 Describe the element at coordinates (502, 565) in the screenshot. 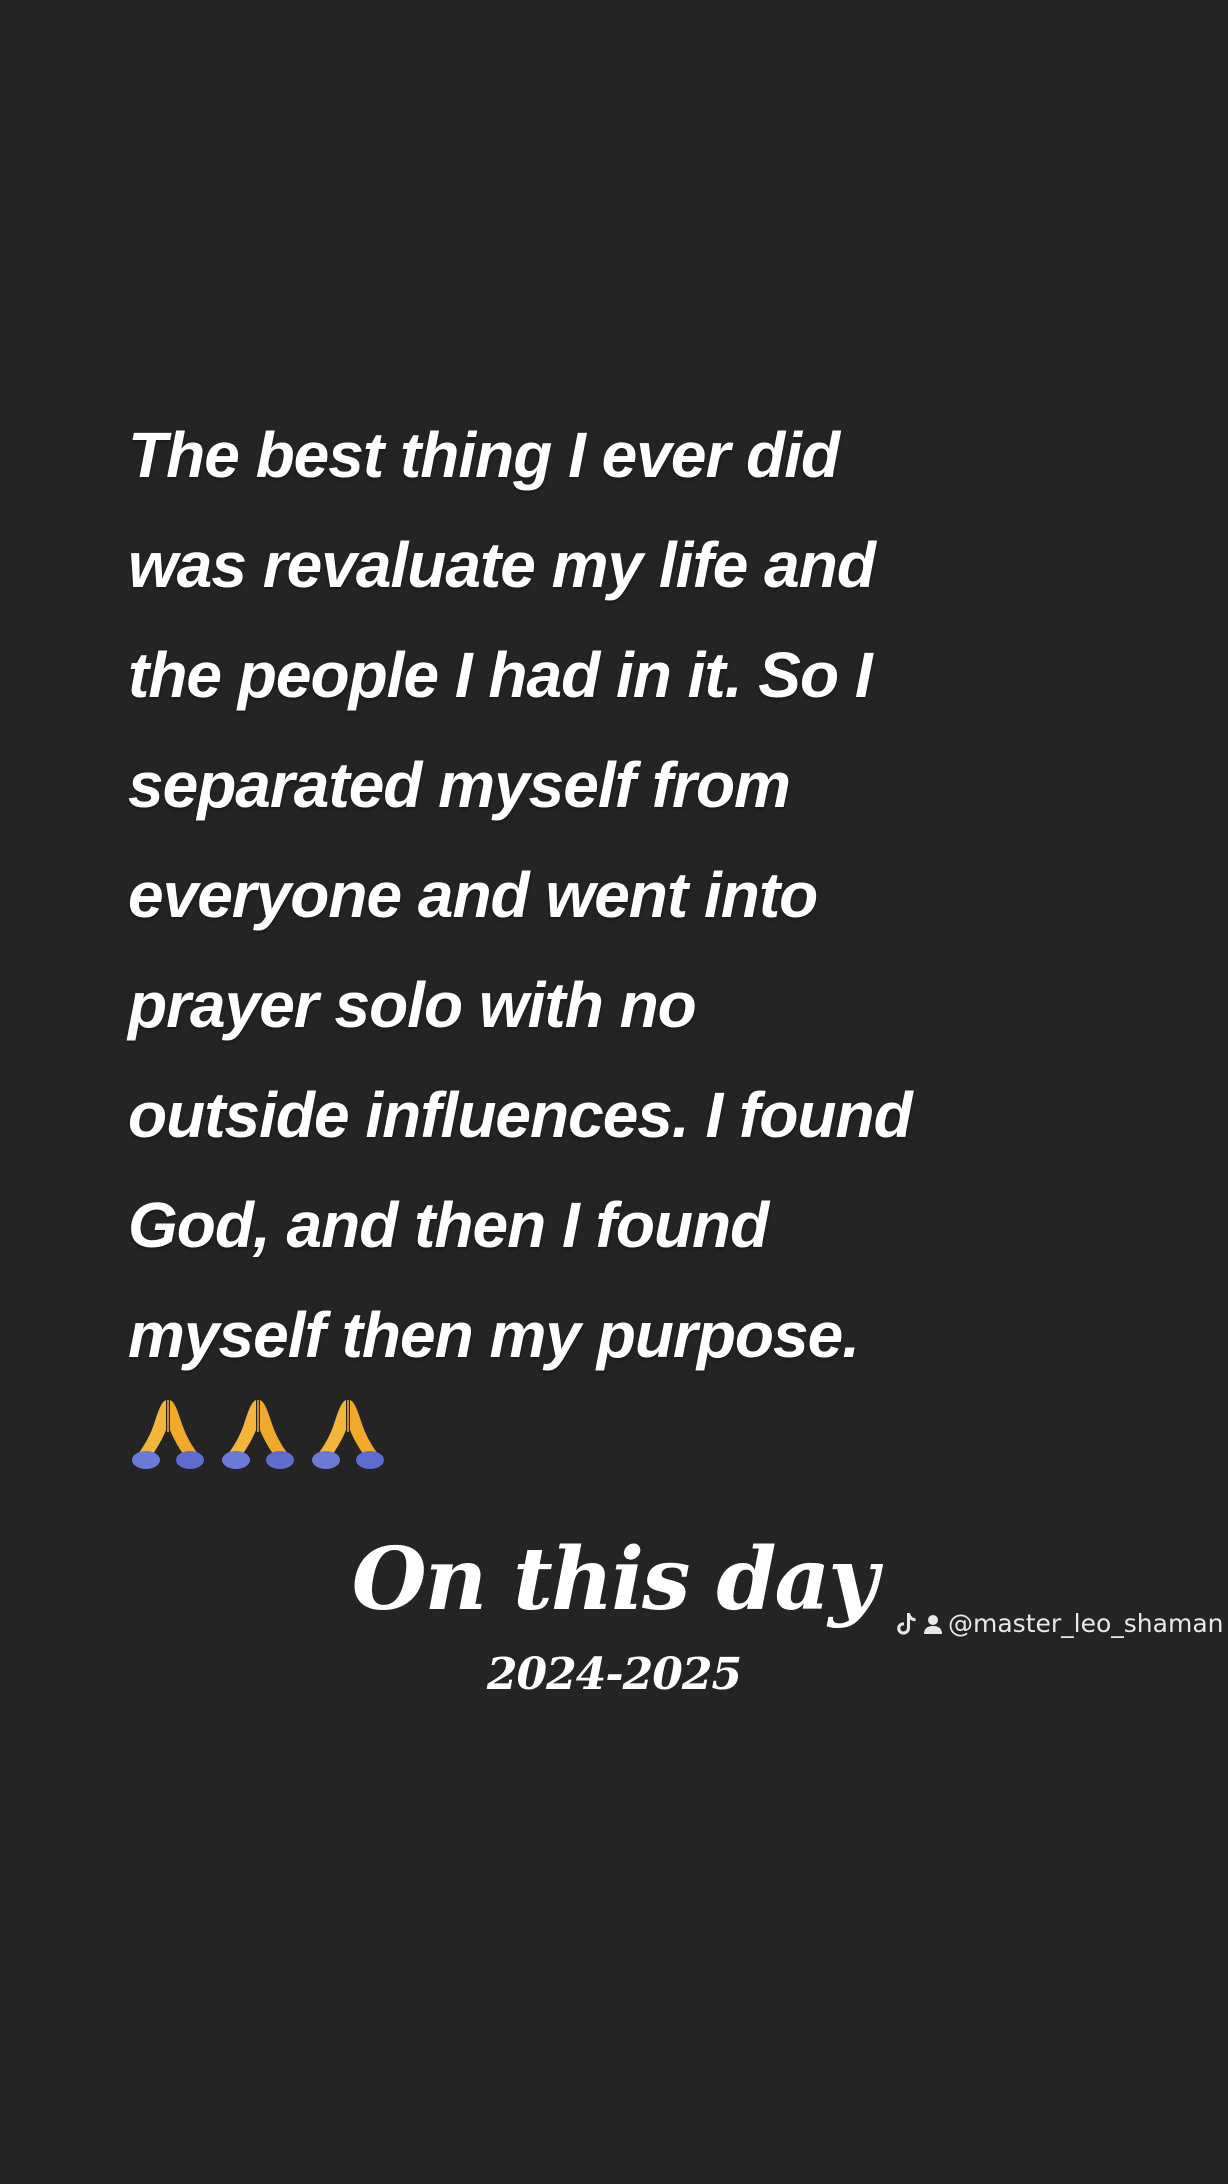

I see `quote-line-2: was revaluate my life and` at that location.